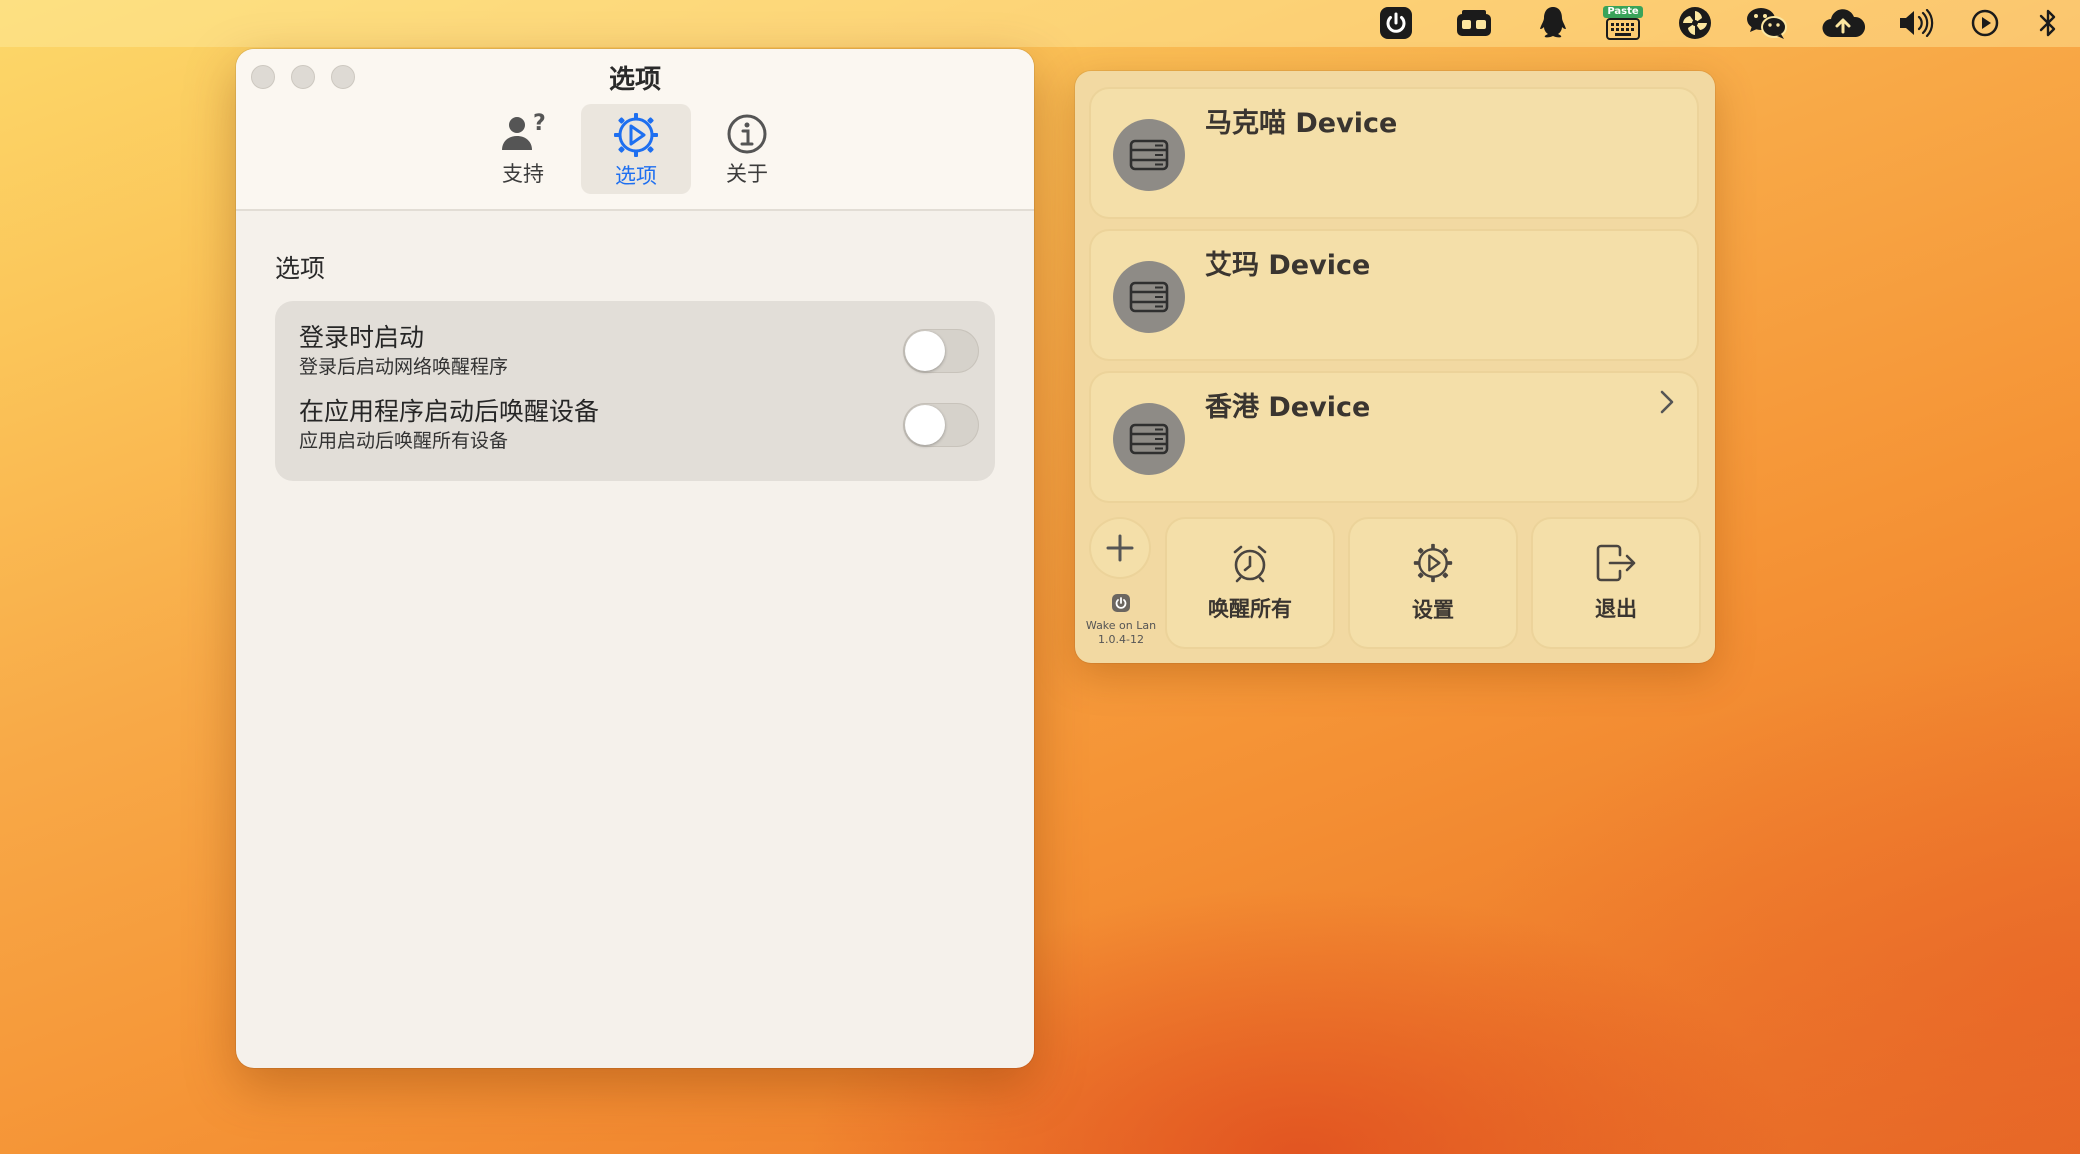 The height and width of the screenshot is (1154, 2080). Describe the element at coordinates (1121, 625) in the screenshot. I see `app-name: Wake on Lan` at that location.